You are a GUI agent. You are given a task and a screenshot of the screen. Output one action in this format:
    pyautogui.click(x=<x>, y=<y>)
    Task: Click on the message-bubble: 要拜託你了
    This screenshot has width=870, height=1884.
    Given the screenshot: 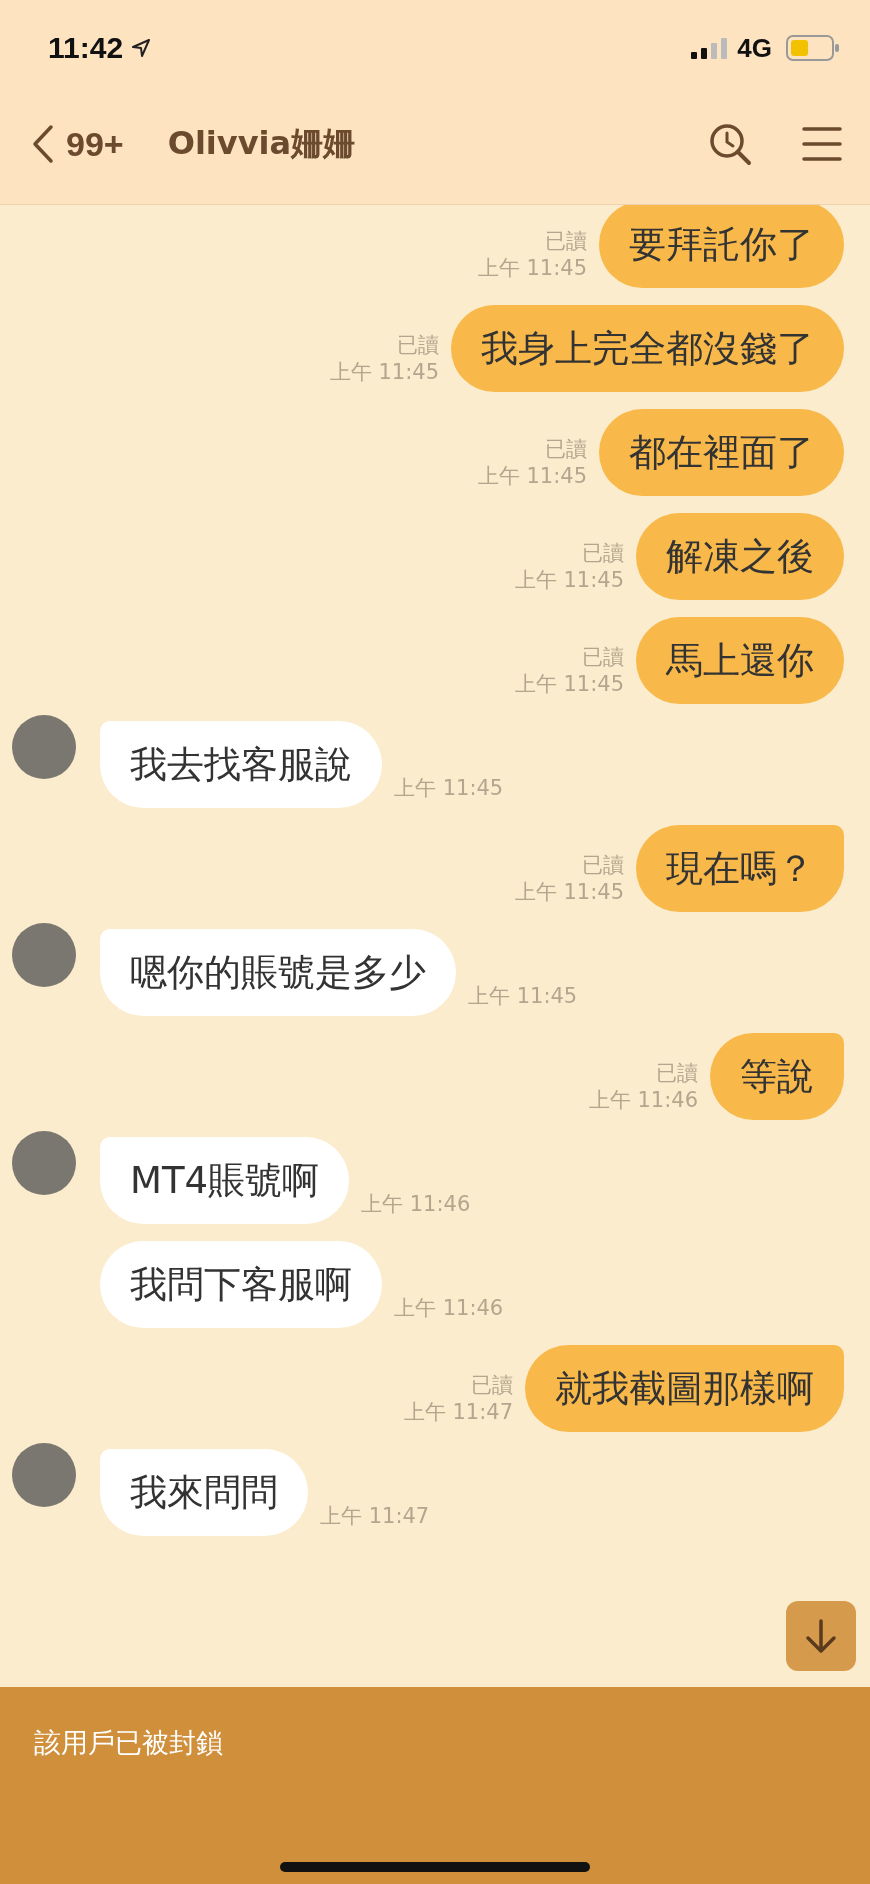 What is the action you would take?
    pyautogui.click(x=721, y=246)
    